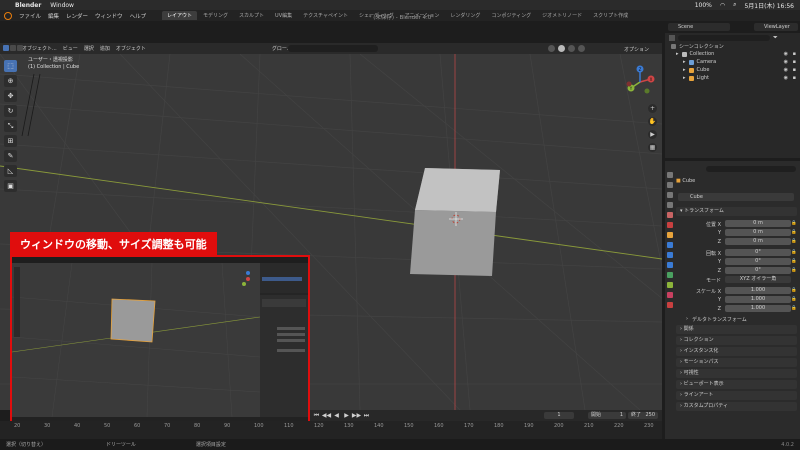 The height and width of the screenshot is (450, 800). What do you see at coordinates (333, 48) in the screenshot?
I see `viewport-search` at bounding box center [333, 48].